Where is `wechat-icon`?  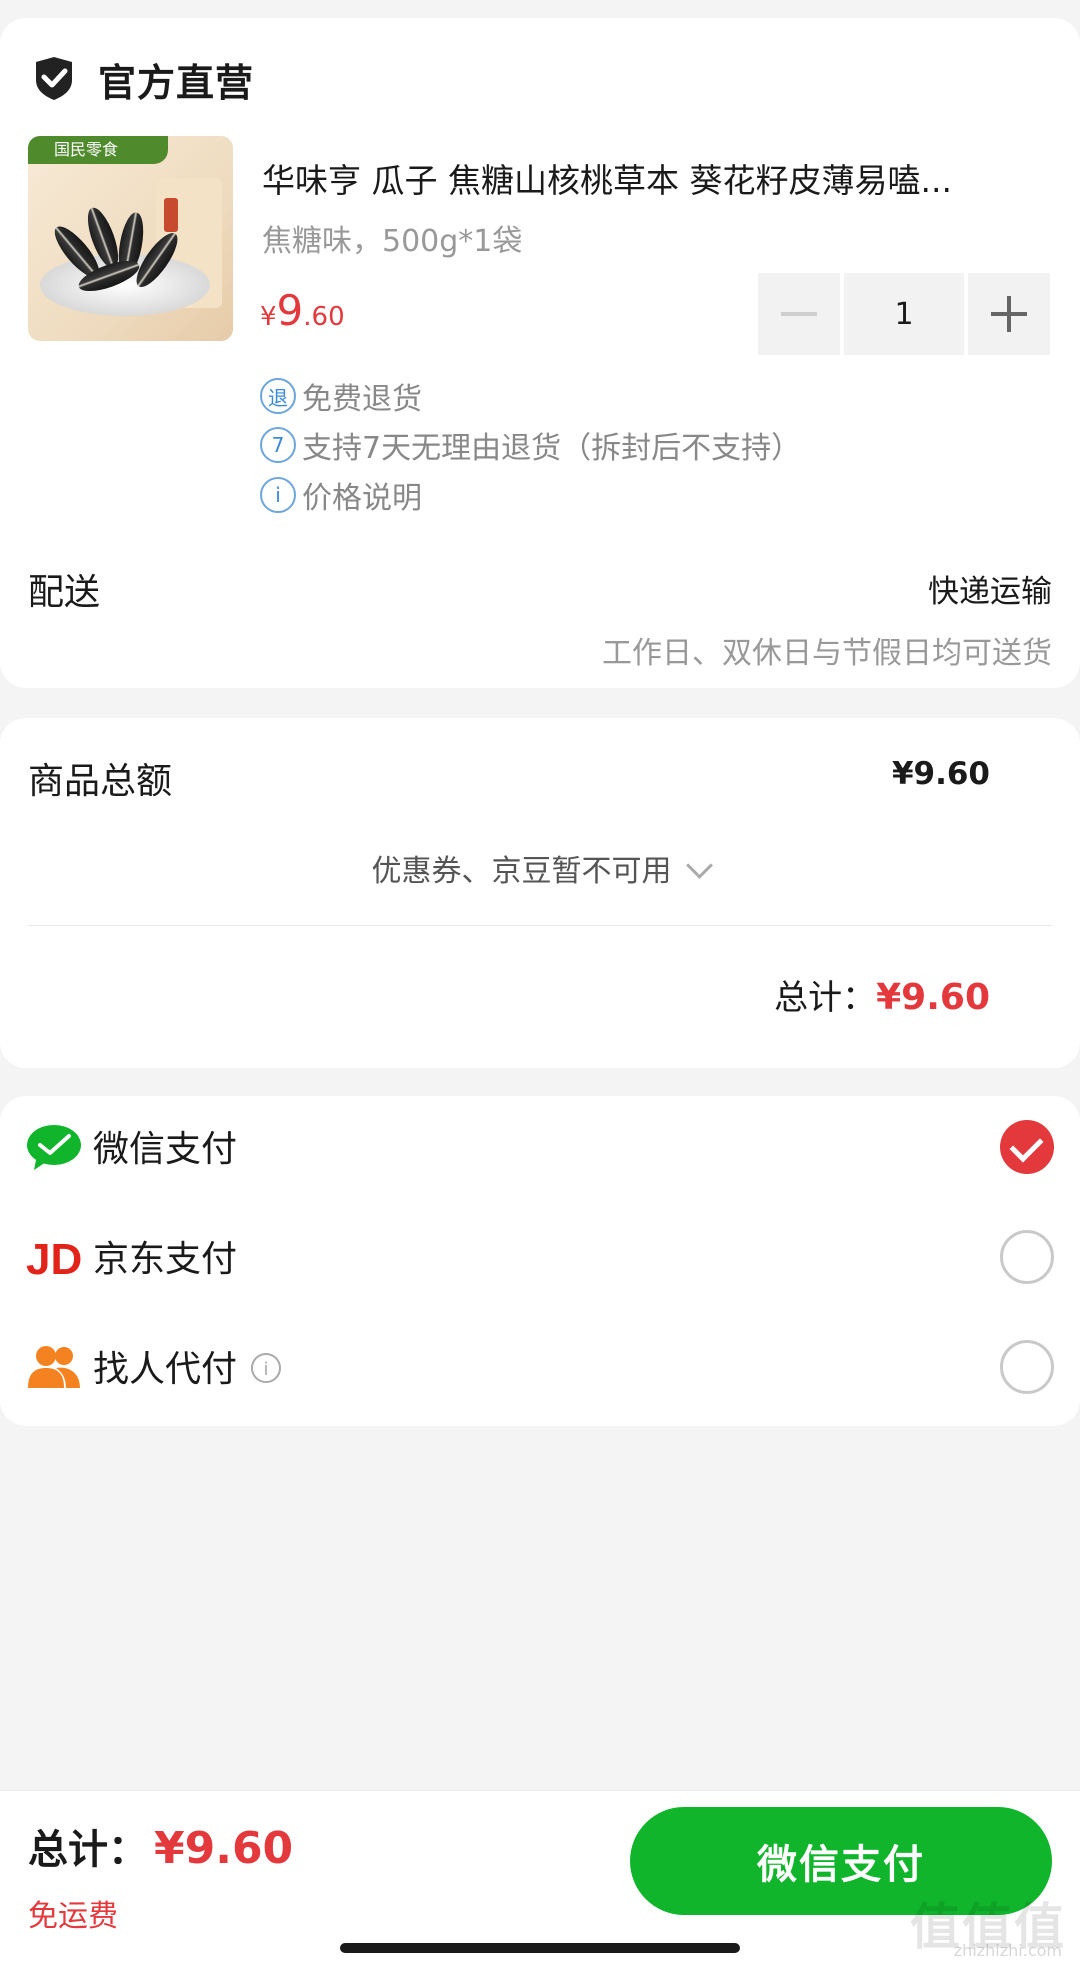
wechat-icon is located at coordinates (54, 1147).